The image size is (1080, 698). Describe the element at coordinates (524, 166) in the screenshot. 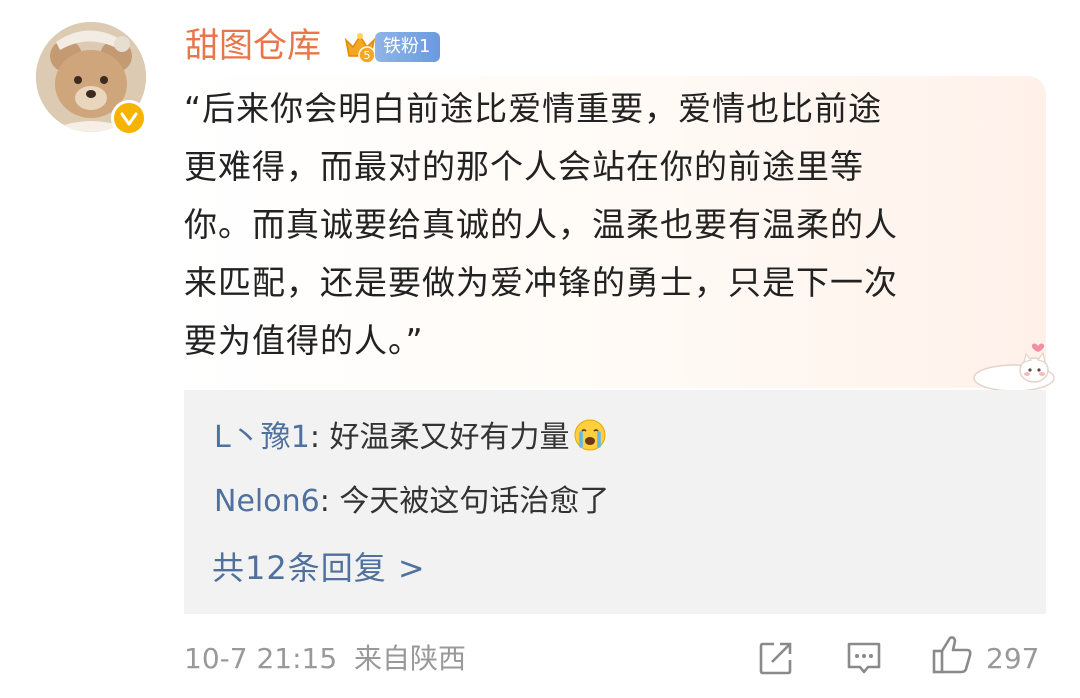

I see `quote-line: 更难得，而最对的那个人会站在你的前途里等` at that location.